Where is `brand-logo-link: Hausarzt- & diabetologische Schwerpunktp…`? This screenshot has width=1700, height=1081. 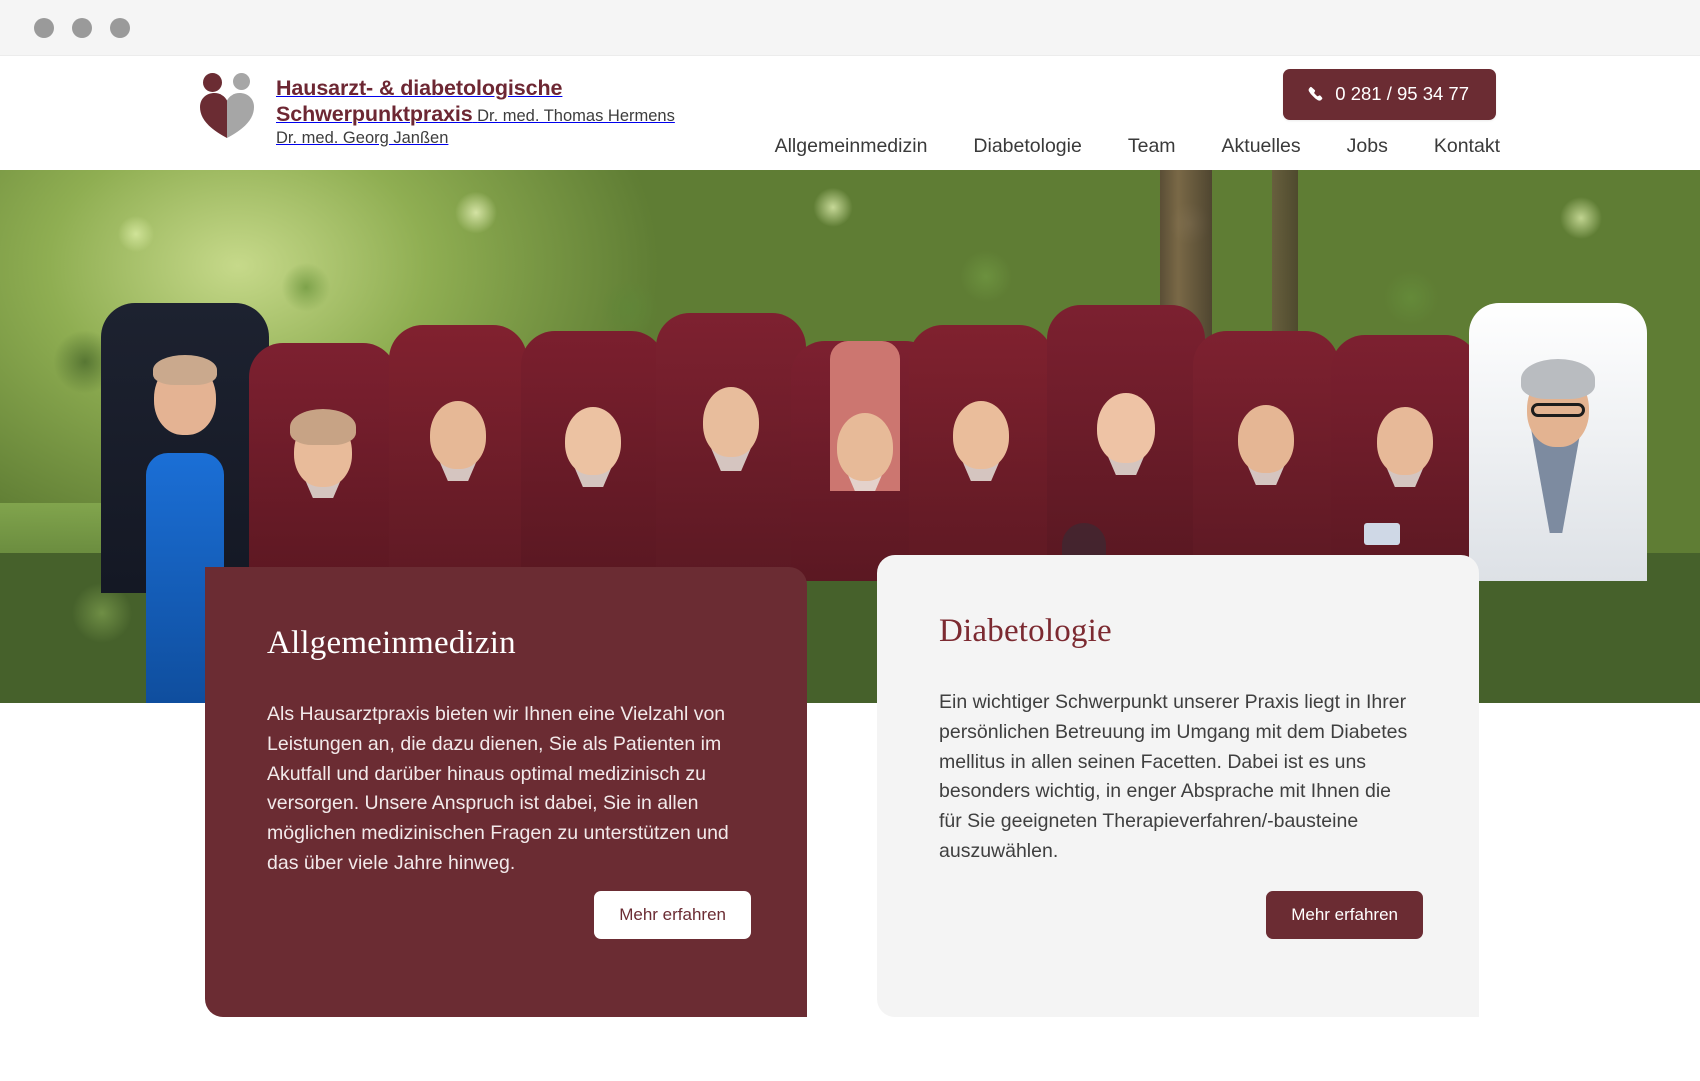
brand-logo-link: Hausarzt- & diabetologische Schwerpunktp… is located at coordinates (435, 111).